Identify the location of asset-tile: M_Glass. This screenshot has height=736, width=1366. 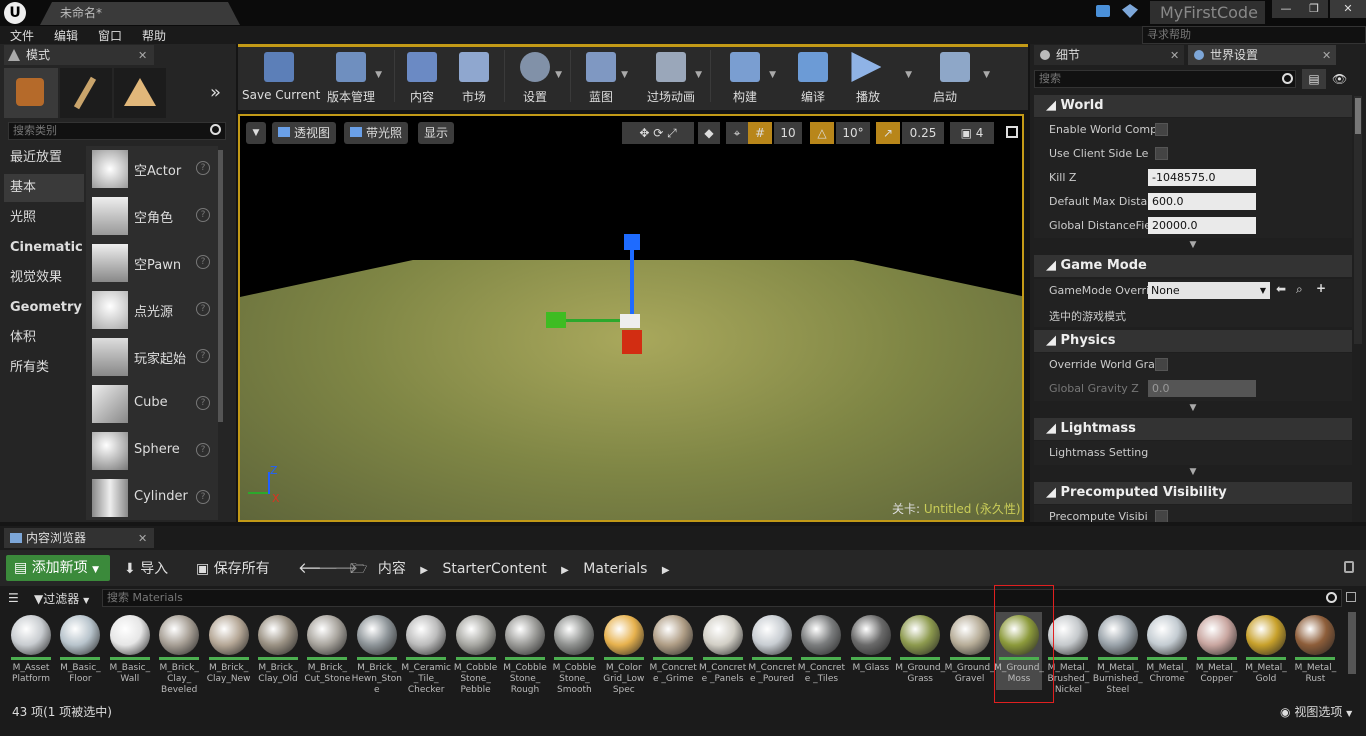
(871, 651).